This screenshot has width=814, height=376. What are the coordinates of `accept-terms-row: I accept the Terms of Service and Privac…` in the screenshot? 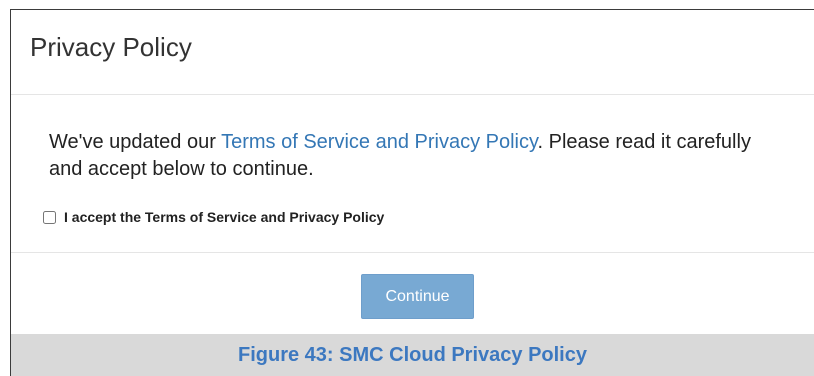 It's located at (213, 217).